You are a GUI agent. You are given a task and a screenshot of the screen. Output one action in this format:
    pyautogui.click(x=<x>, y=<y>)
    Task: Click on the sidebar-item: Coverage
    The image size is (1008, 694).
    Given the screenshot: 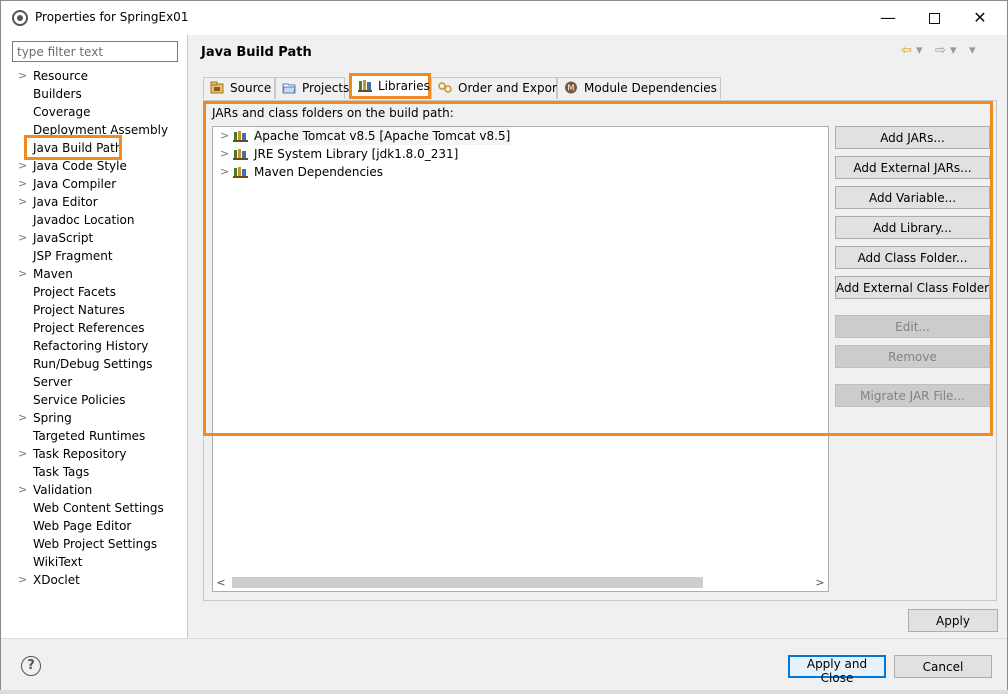 What is the action you would take?
    pyautogui.click(x=94, y=112)
    